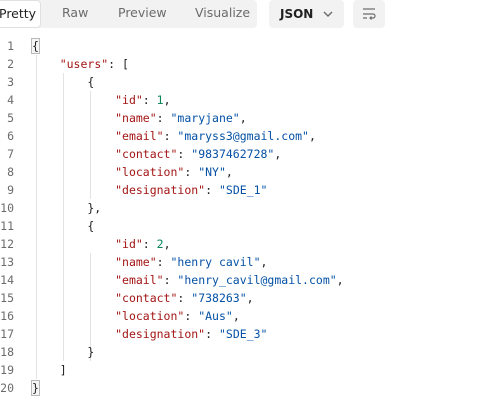 This screenshot has height=417, width=487. Describe the element at coordinates (7, 298) in the screenshot. I see `line-number: 15` at that location.